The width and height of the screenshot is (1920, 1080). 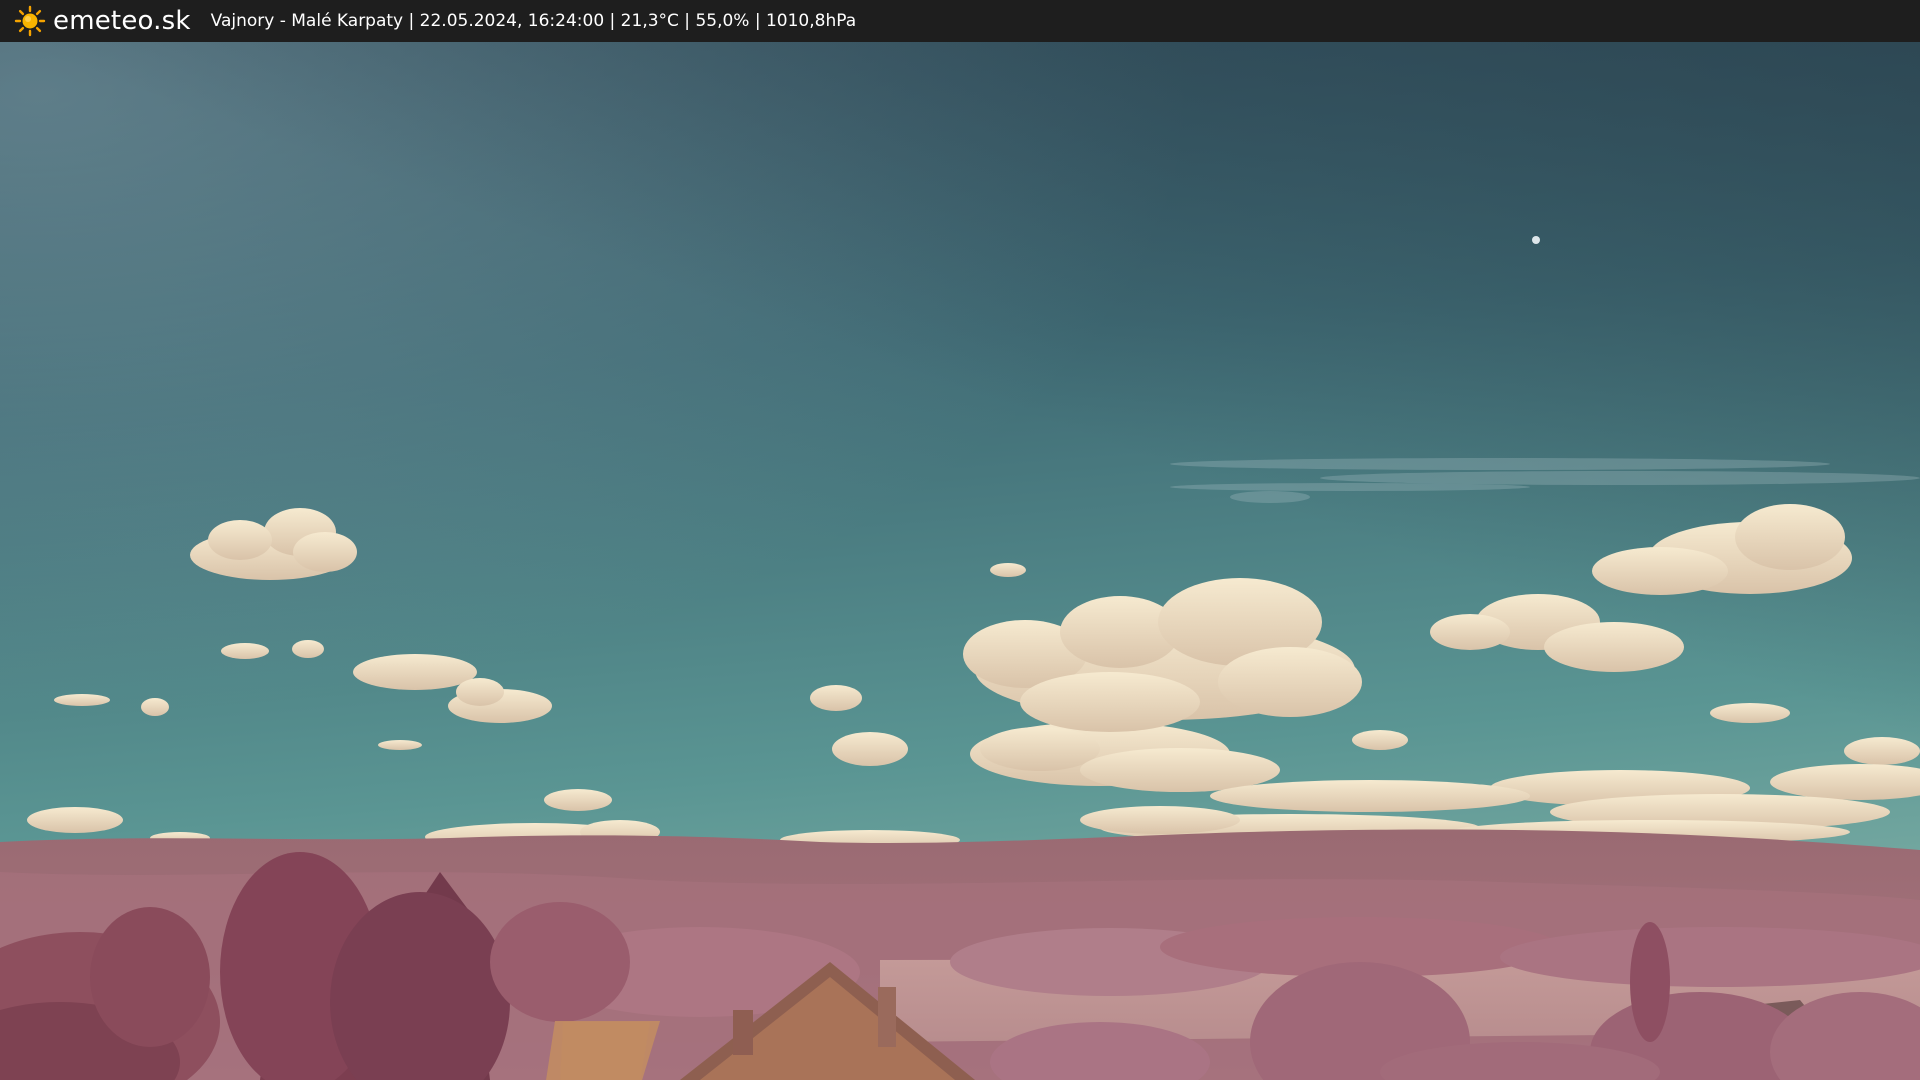 I want to click on sun-icon, so click(x=30, y=21).